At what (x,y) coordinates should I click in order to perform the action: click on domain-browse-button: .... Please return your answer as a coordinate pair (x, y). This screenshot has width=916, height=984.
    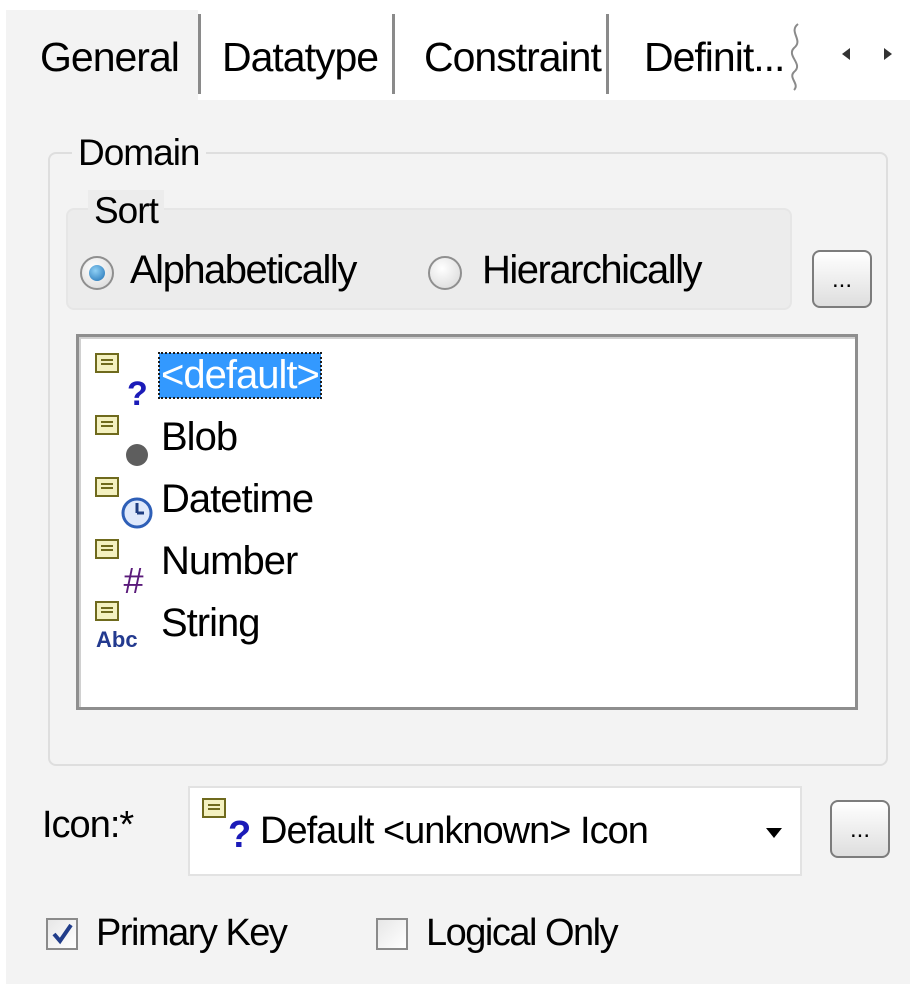
    Looking at the image, I should click on (842, 279).